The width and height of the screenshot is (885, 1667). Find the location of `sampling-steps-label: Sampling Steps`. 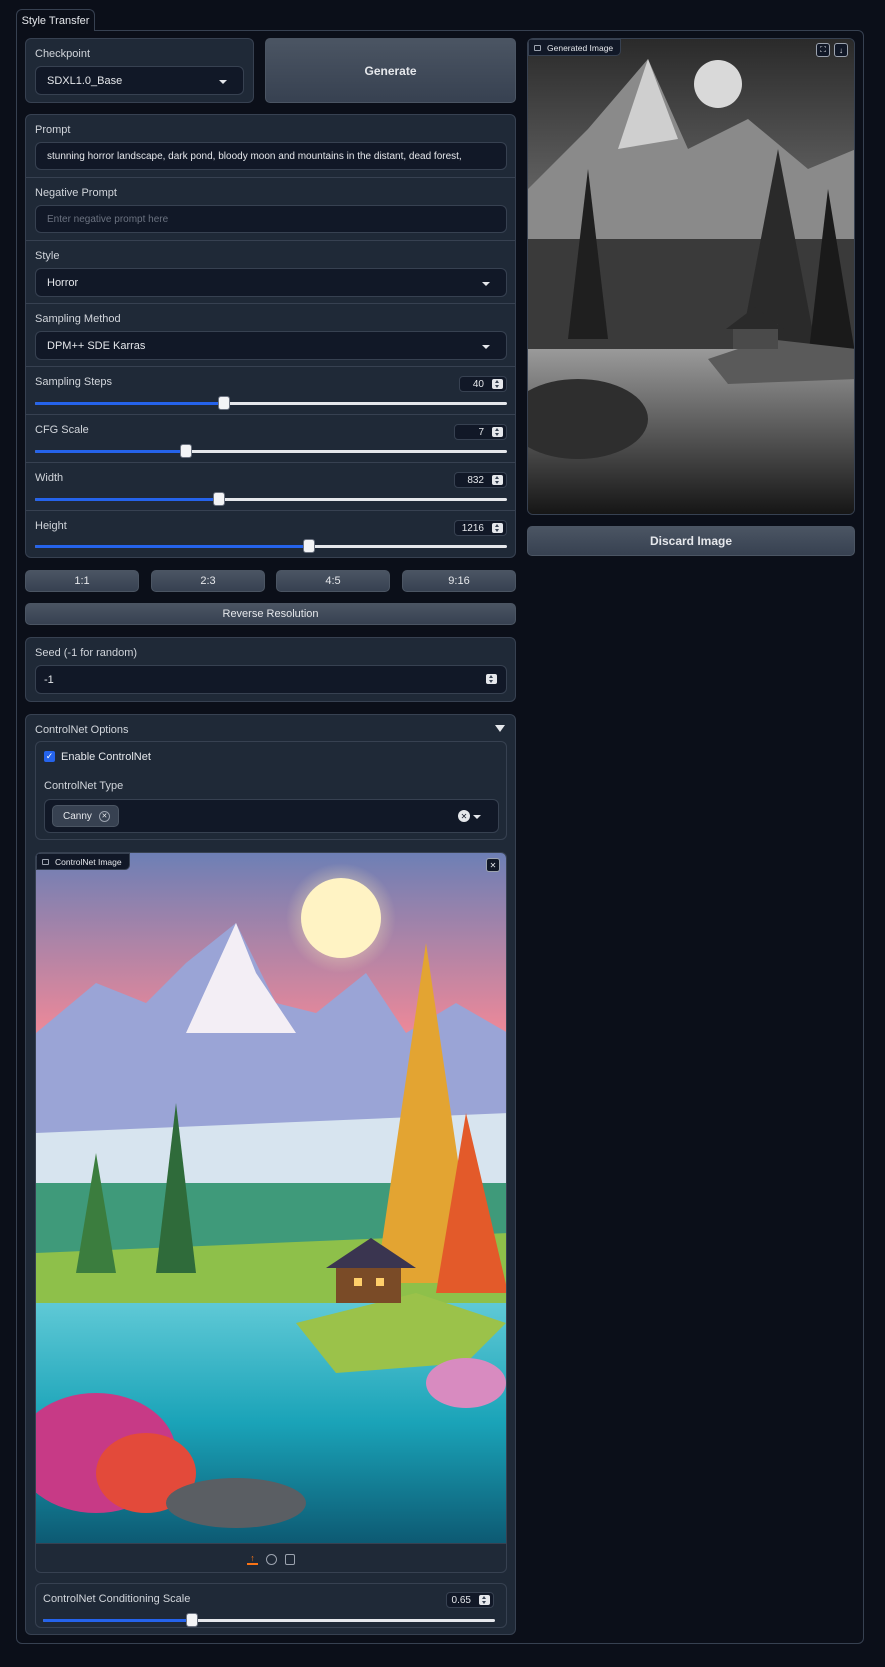

sampling-steps-label: Sampling Steps is located at coordinates (74, 382).